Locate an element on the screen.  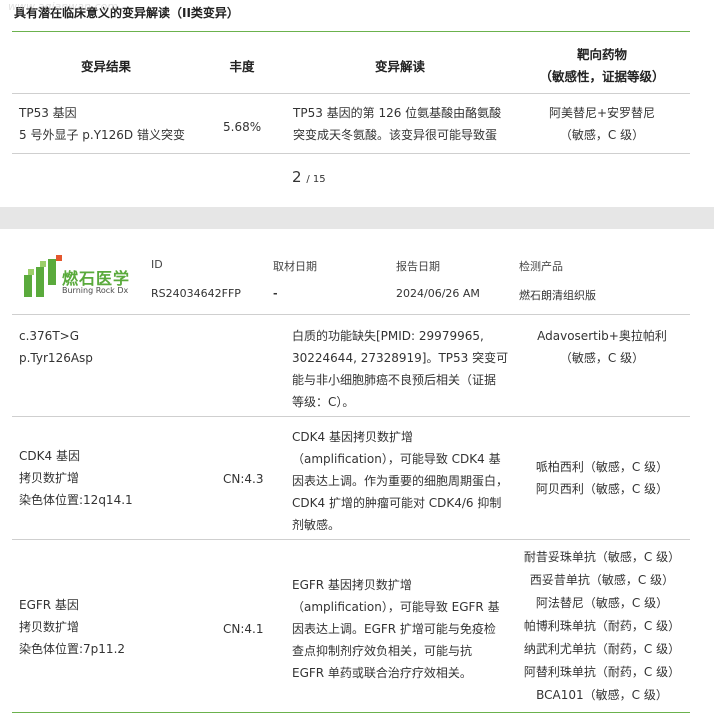
row2-cn: CN:4.3 is located at coordinates (243, 479).